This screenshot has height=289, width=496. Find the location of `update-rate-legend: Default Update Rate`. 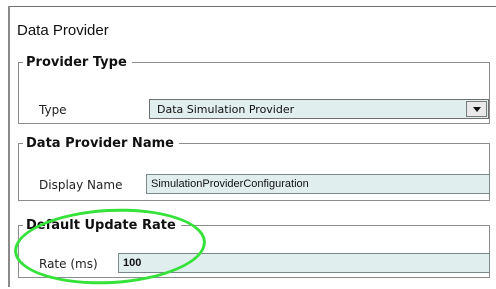

update-rate-legend: Default Update Rate is located at coordinates (101, 225).